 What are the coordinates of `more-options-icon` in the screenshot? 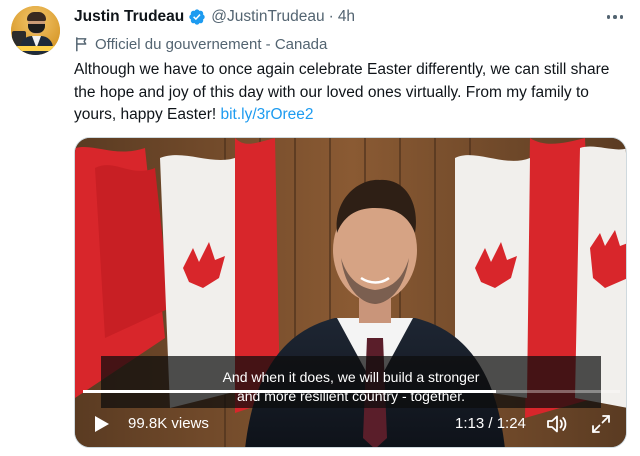 It's located at (615, 17).